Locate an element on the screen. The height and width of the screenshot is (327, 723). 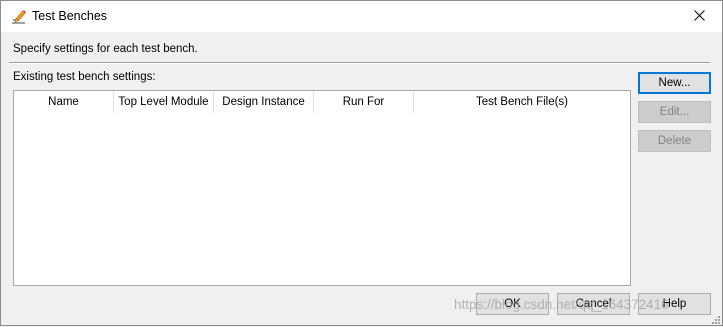
close-button is located at coordinates (699, 16).